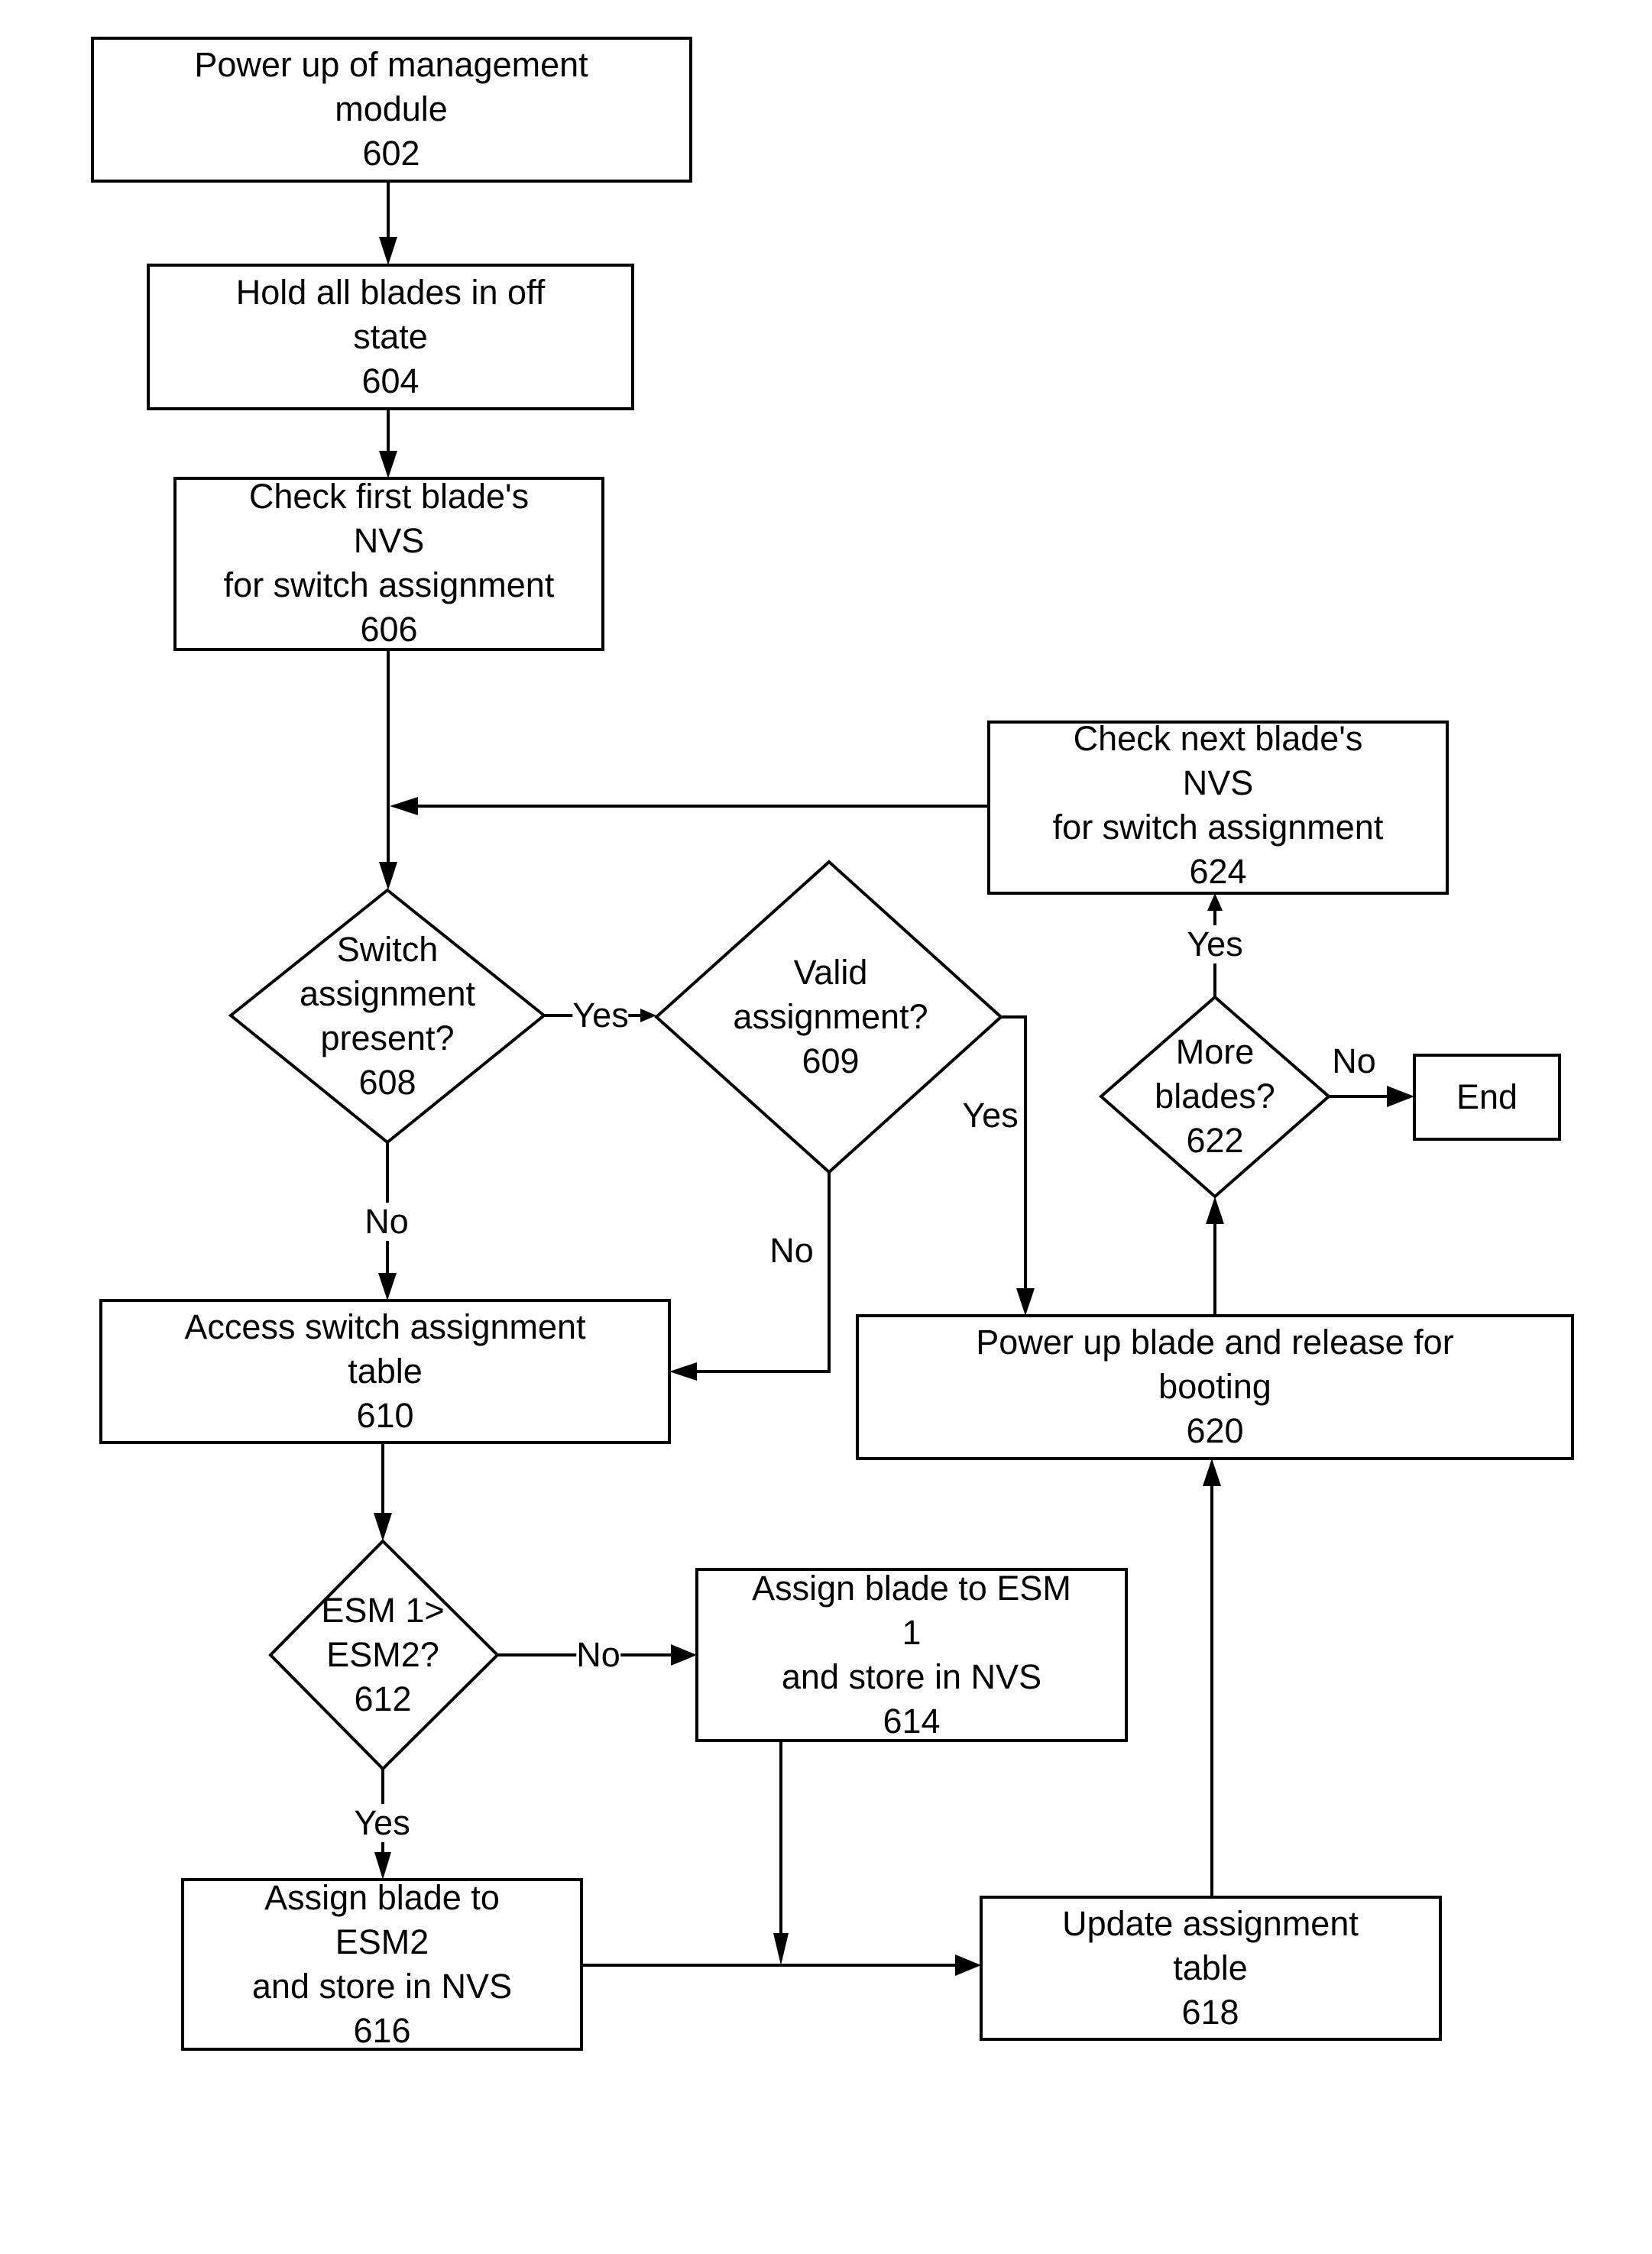  I want to click on node-602-line: module, so click(391, 108).